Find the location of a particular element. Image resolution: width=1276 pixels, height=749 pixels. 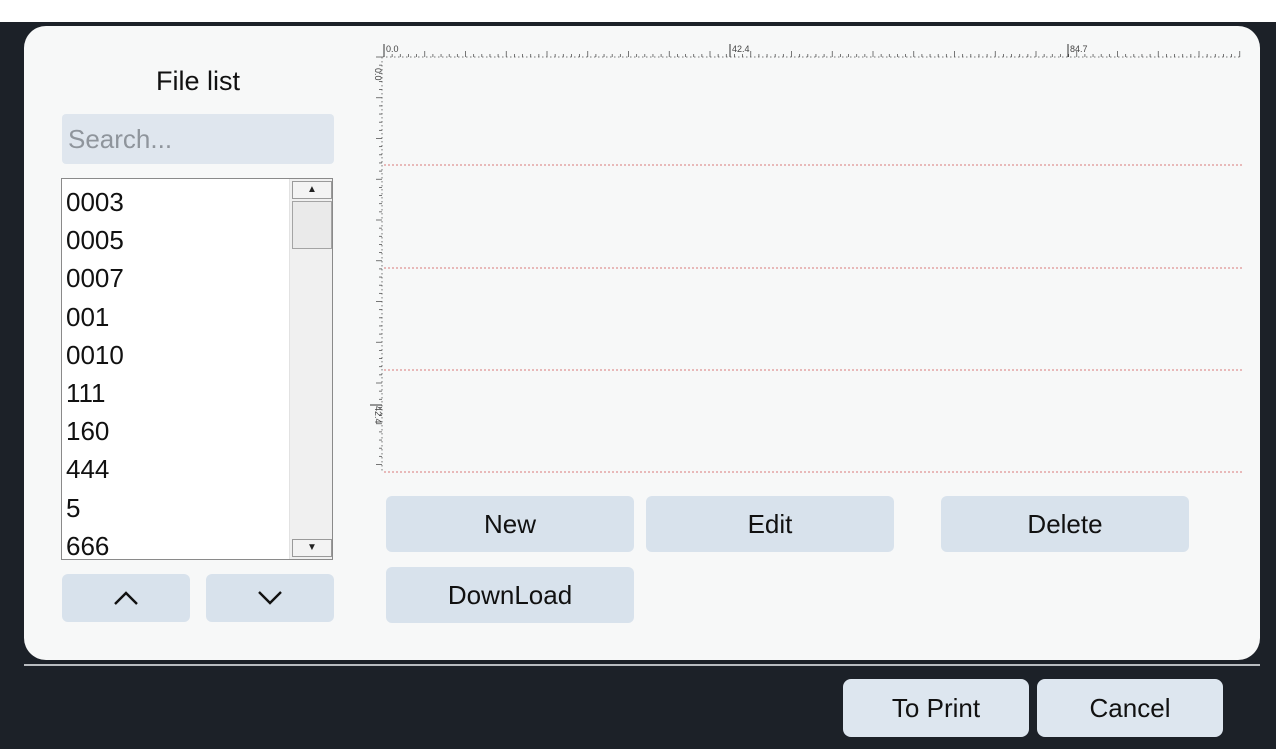

to-print-button: To Print is located at coordinates (936, 708).